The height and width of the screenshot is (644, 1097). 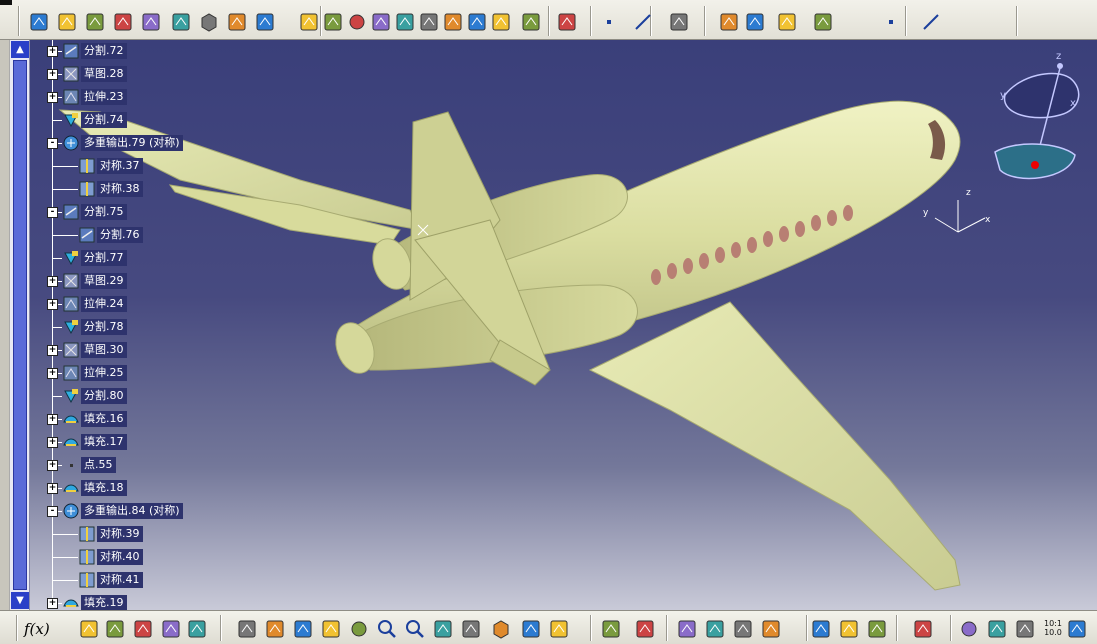 I want to click on fillet-icon, so click(x=429, y=22).